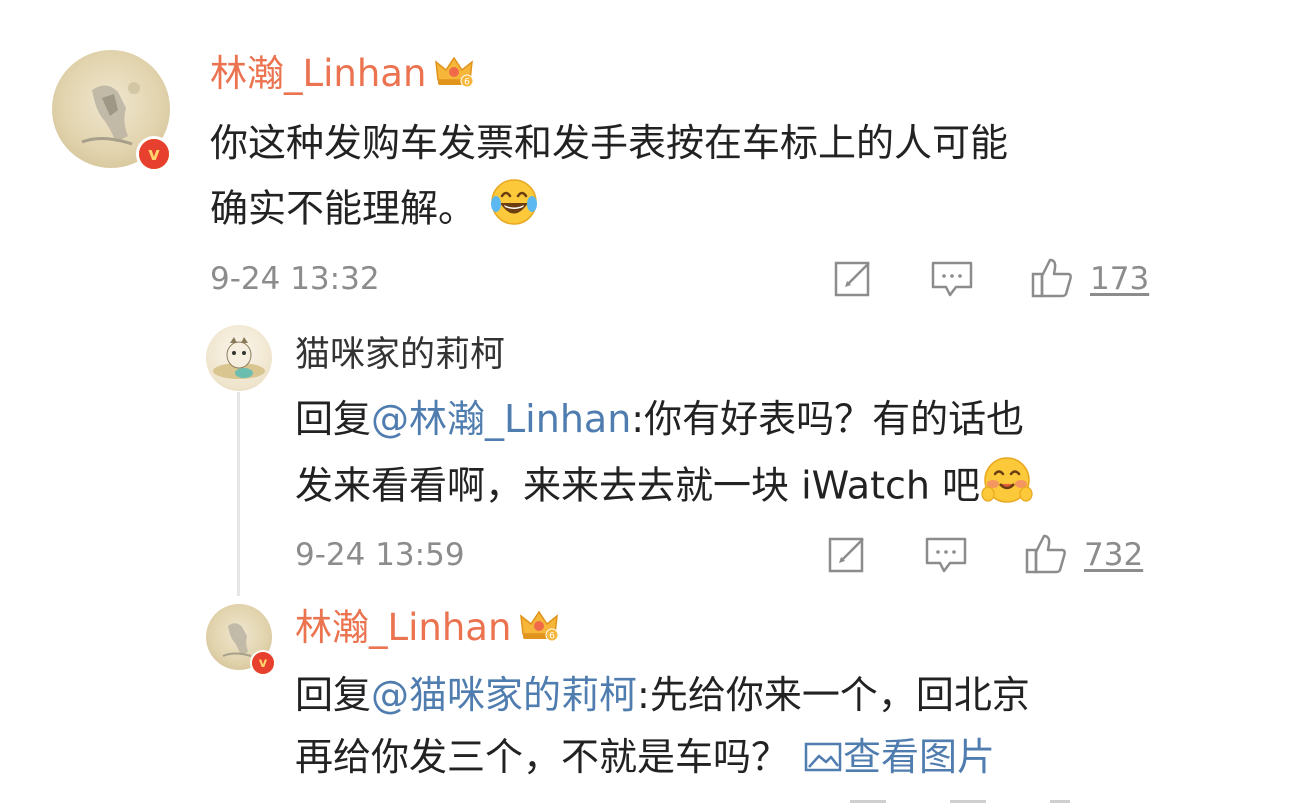 This screenshot has height=812, width=1298. What do you see at coordinates (403, 627) in the screenshot?
I see `reply2-username: 林瀚_Linhan` at bounding box center [403, 627].